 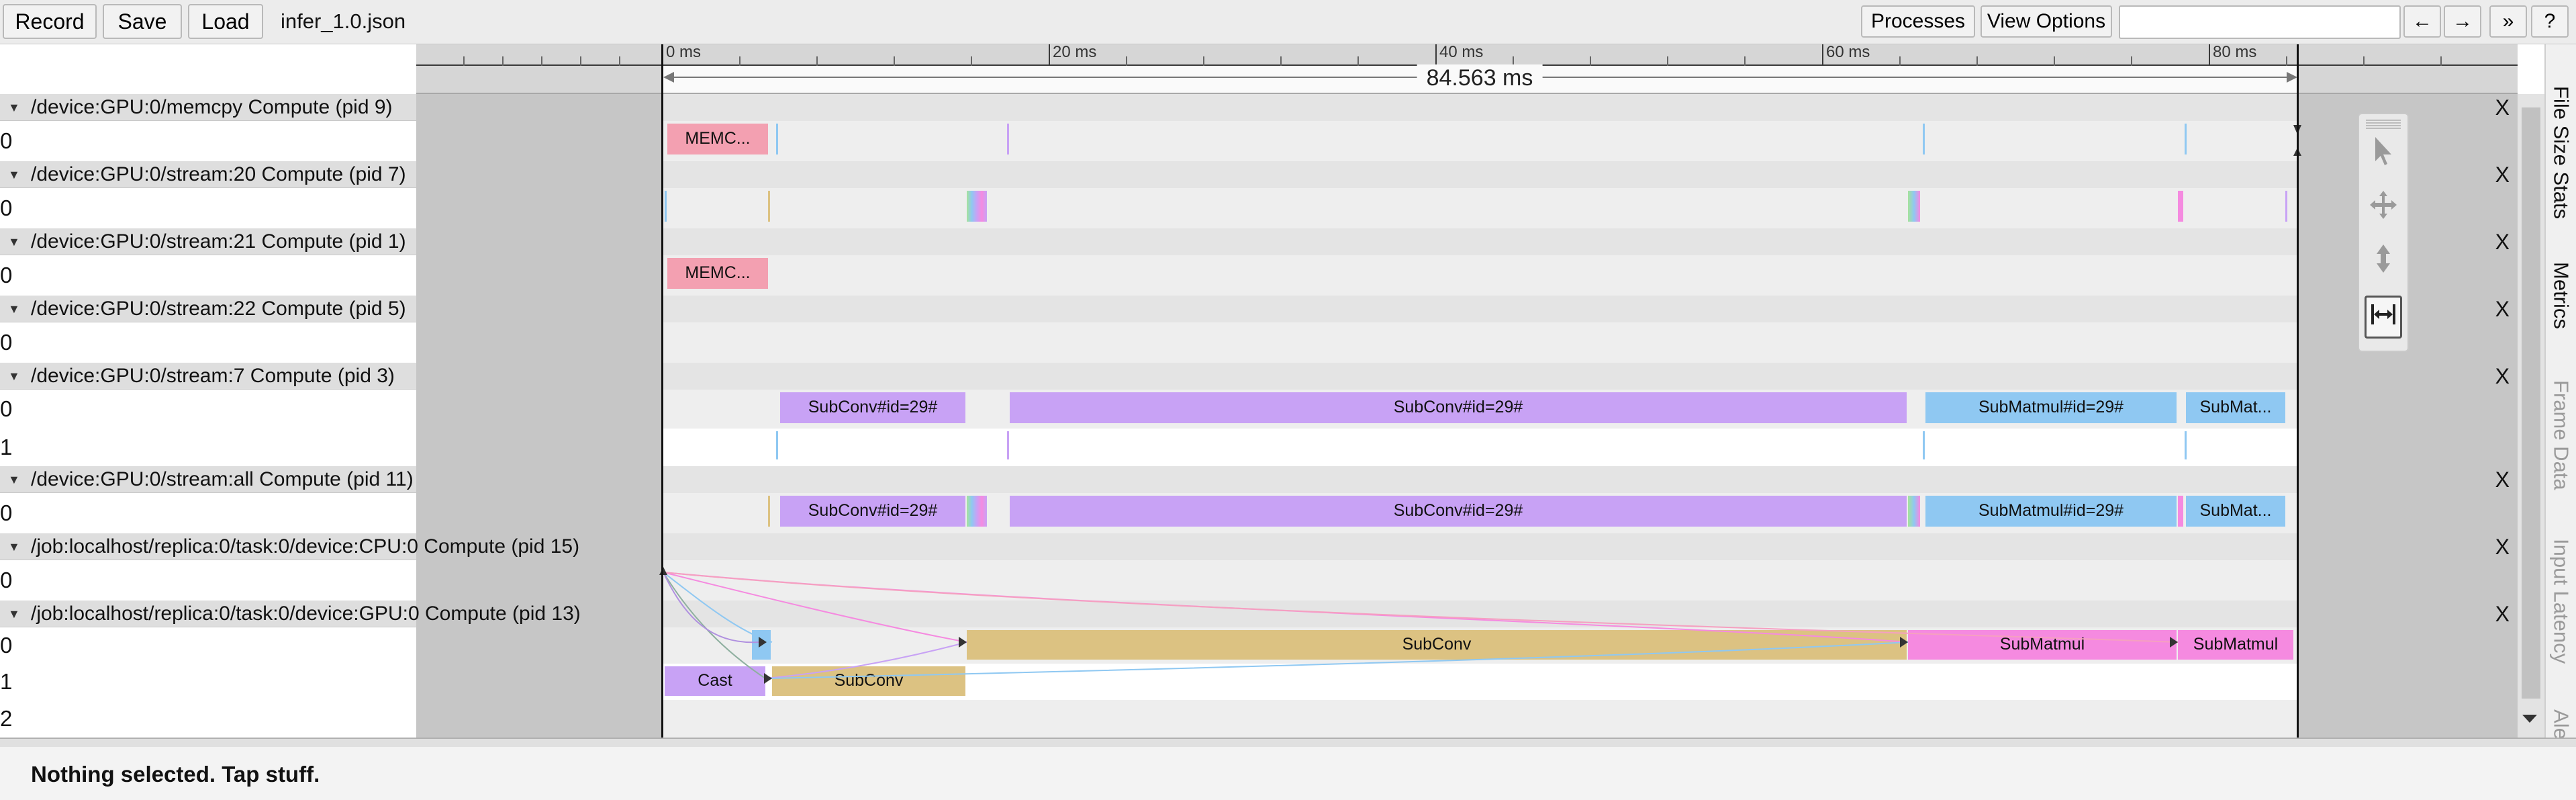 I want to click on find-next-button: →, so click(x=2462, y=21).